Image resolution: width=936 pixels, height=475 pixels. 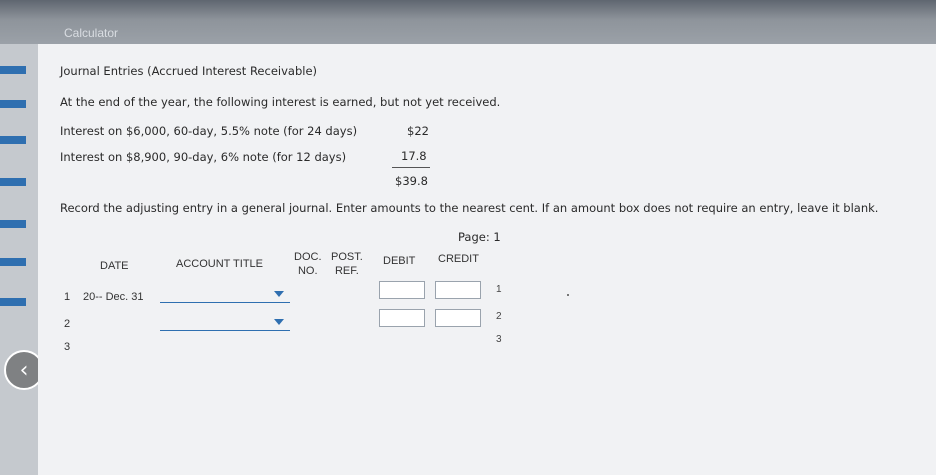 What do you see at coordinates (399, 261) in the screenshot?
I see `header-debit: DEBIT` at bounding box center [399, 261].